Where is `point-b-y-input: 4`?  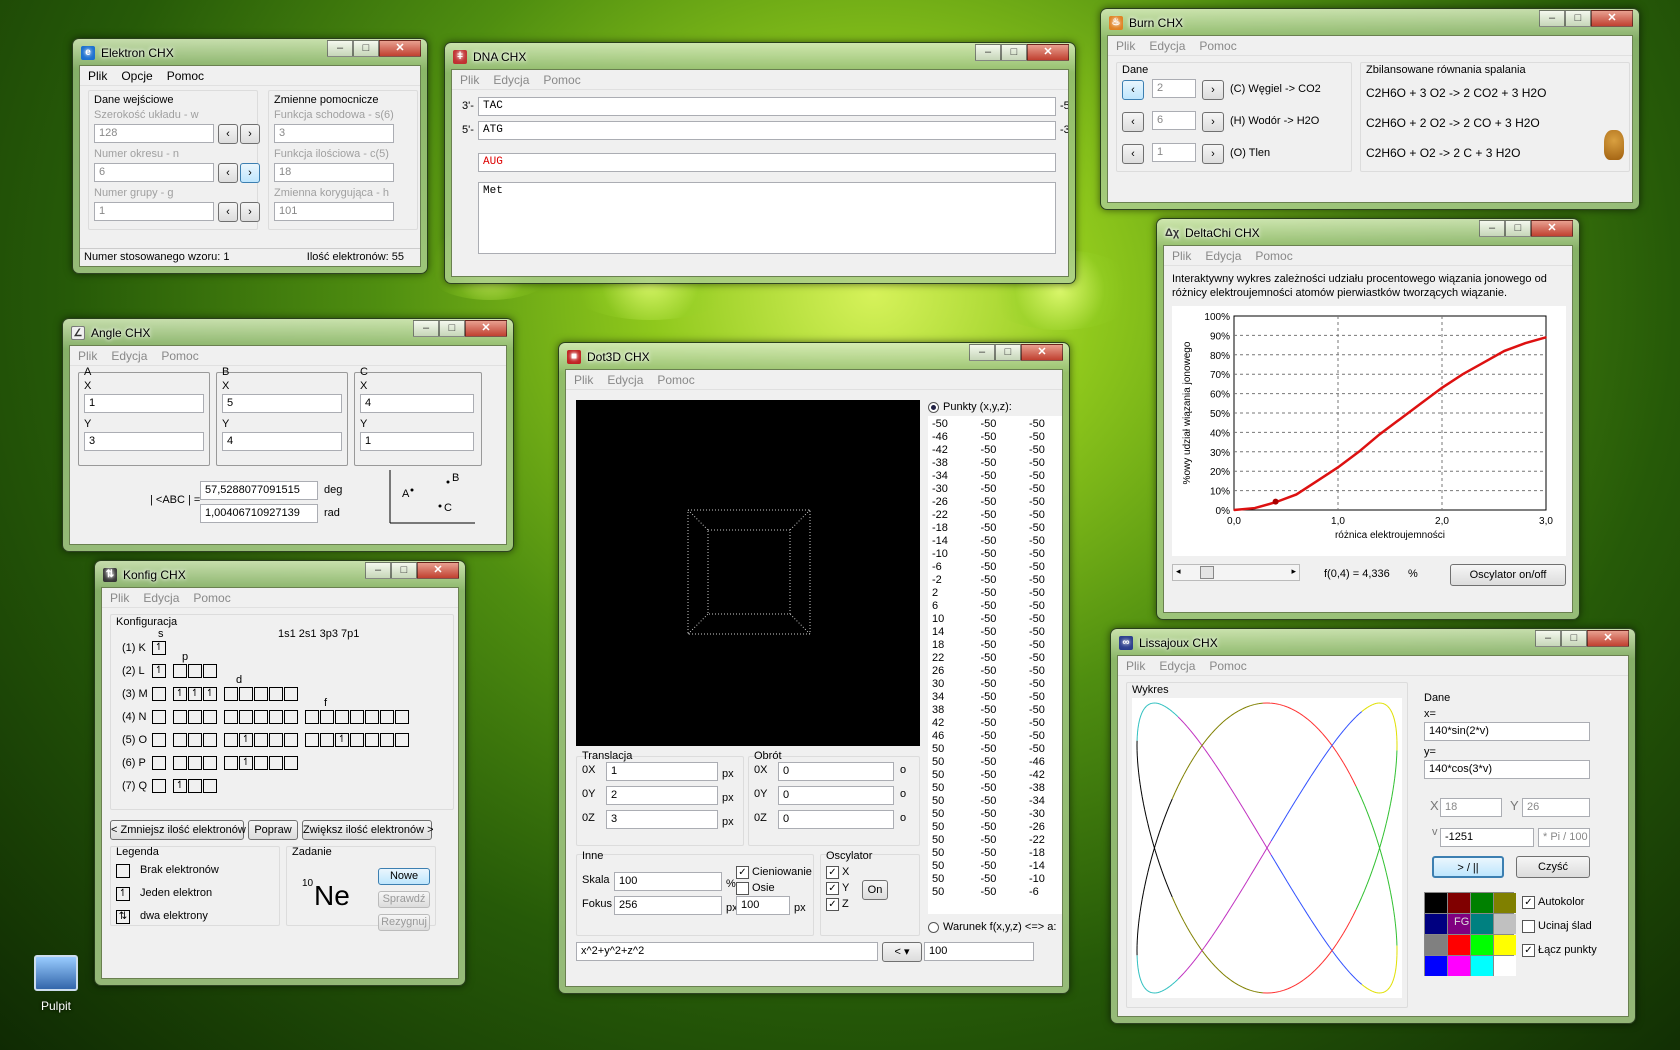
point-b-y-input: 4 is located at coordinates (282, 441).